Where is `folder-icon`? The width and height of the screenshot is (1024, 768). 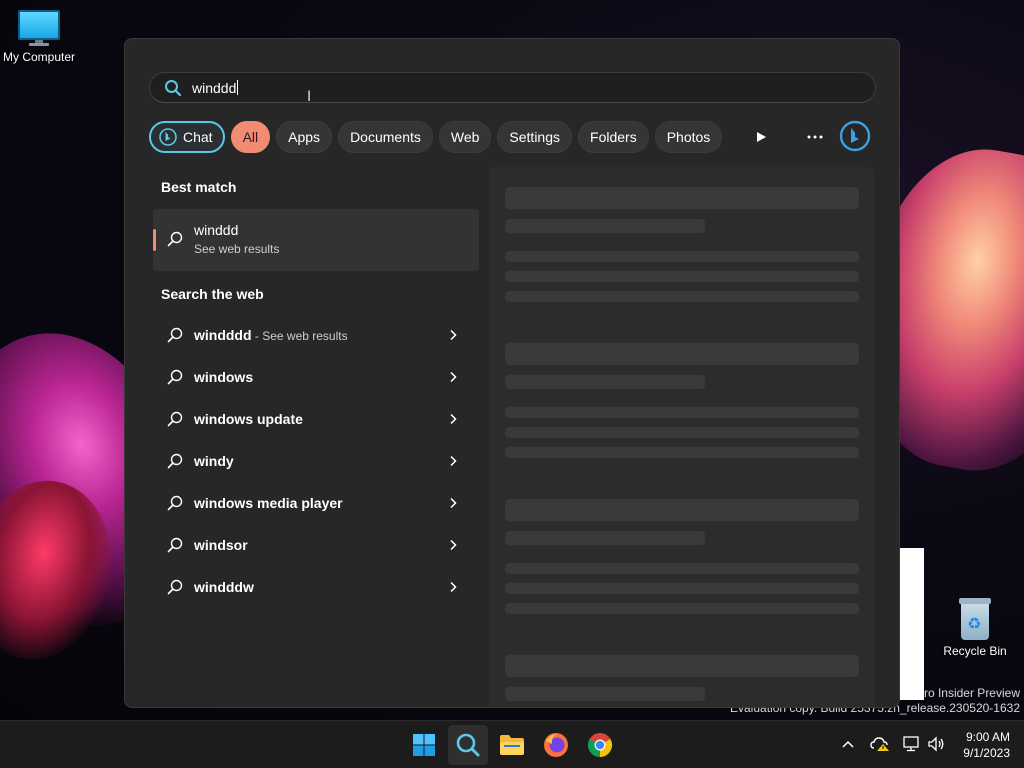 folder-icon is located at coordinates (512, 745).